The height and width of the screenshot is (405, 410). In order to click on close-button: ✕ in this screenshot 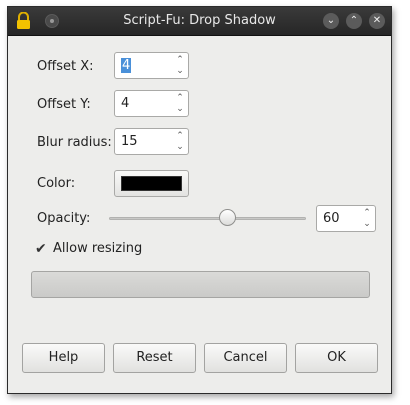, I will do `click(377, 21)`.